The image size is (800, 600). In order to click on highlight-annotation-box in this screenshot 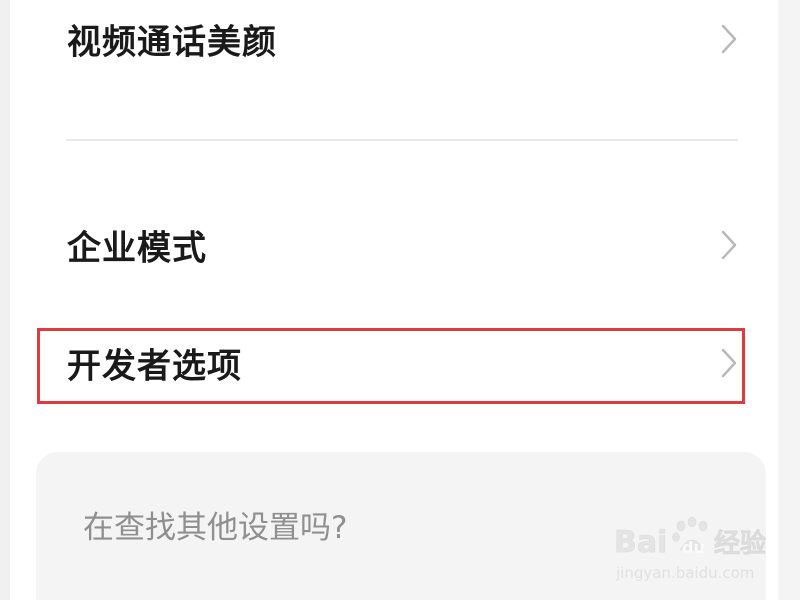, I will do `click(391, 366)`.